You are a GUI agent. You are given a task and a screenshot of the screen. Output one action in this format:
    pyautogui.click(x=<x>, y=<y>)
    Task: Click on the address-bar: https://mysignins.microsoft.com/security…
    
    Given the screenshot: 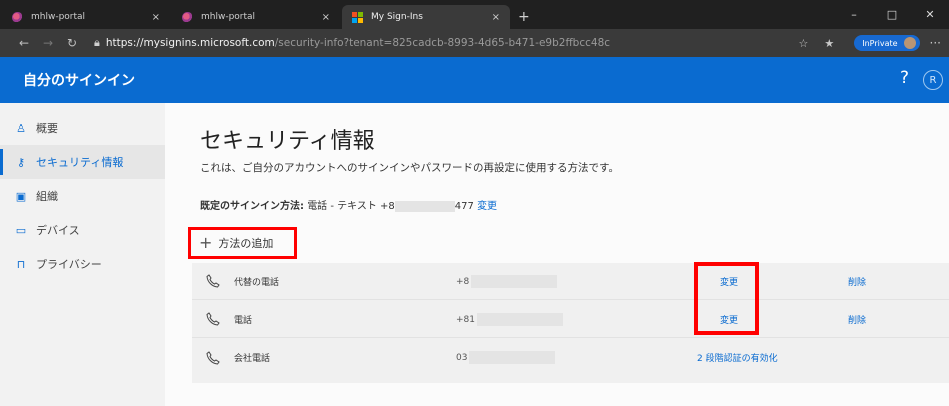 What is the action you would take?
    pyautogui.click(x=358, y=43)
    